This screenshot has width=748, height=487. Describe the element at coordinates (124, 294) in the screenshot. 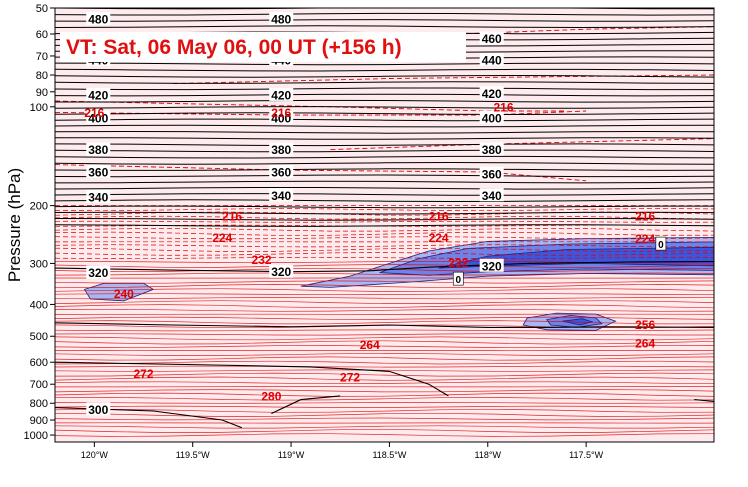

I see `temp-label-11: 240` at that location.